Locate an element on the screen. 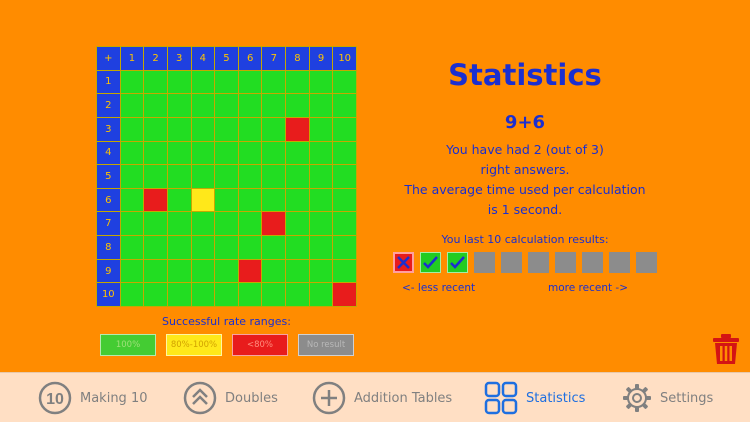 The height and width of the screenshot is (422, 750). tab-doubles: Doubles is located at coordinates (230, 398).